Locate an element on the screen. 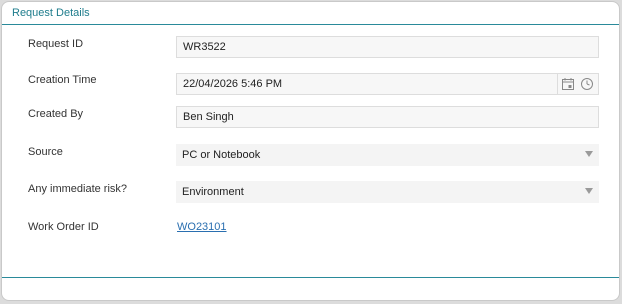  immediate-risk-select: Environment is located at coordinates (387, 192).